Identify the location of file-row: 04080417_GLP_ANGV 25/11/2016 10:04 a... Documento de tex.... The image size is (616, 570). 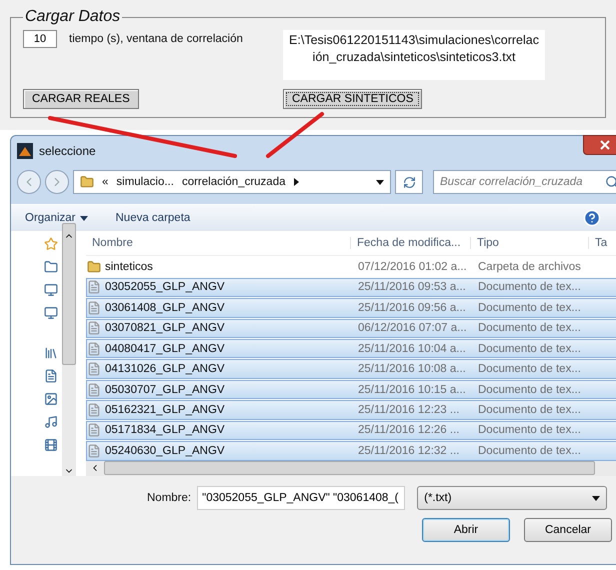
(351, 348).